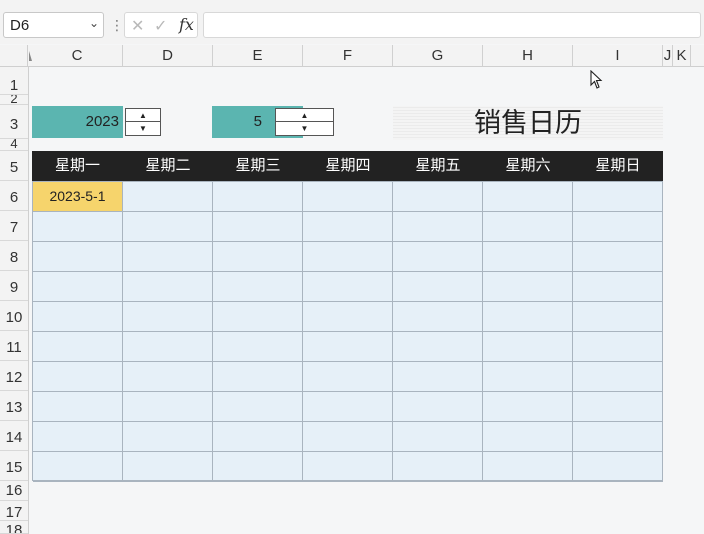 This screenshot has height=534, width=704. What do you see at coordinates (77, 166) in the screenshot?
I see `weekday-header-cell: 星期一` at bounding box center [77, 166].